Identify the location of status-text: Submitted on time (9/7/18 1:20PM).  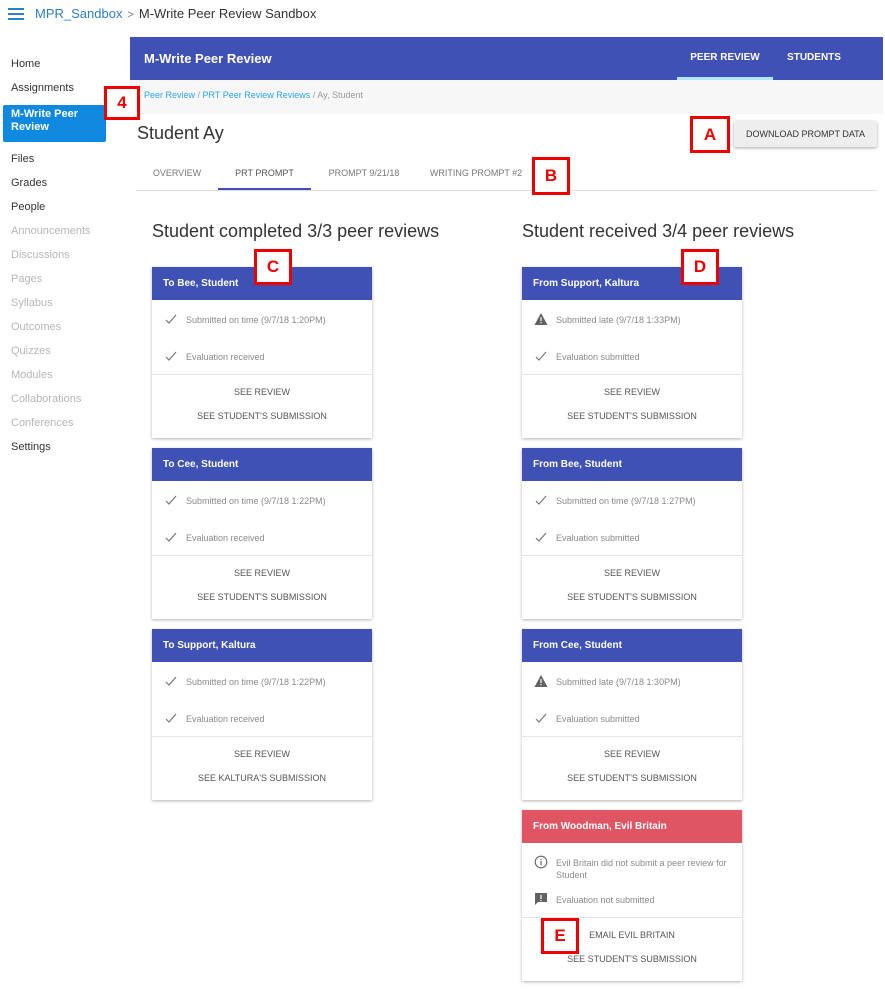
(256, 320).